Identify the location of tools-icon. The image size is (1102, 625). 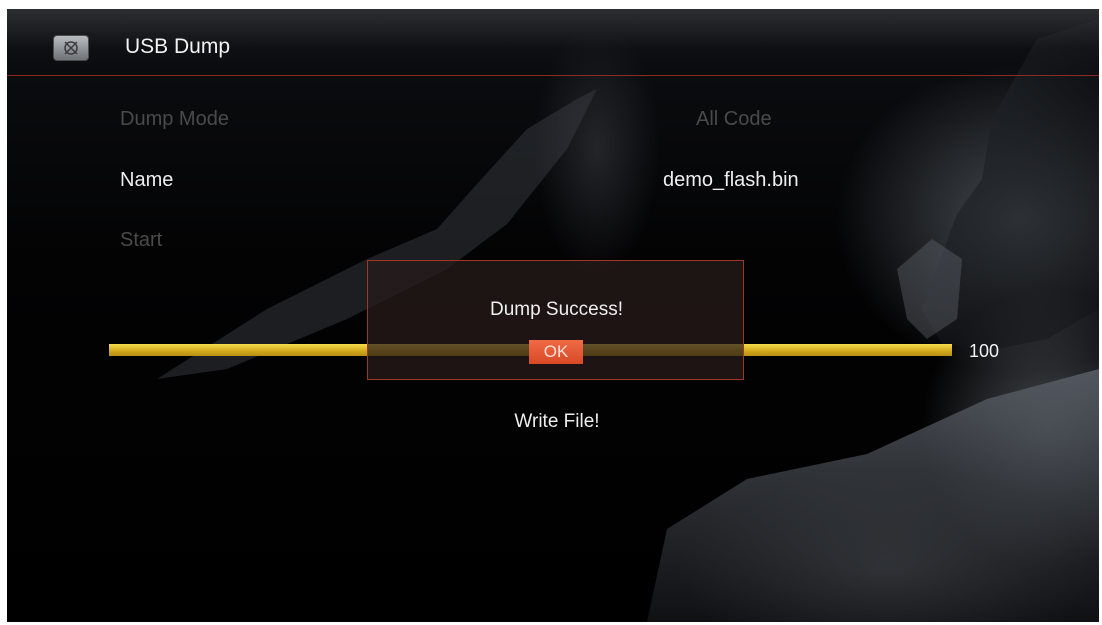
(71, 48).